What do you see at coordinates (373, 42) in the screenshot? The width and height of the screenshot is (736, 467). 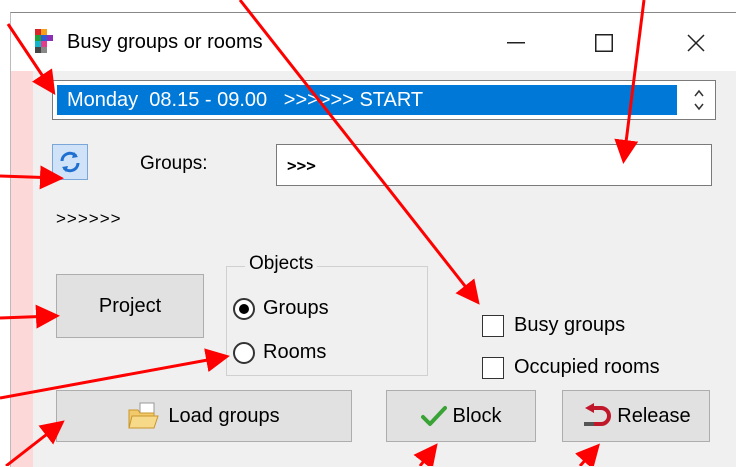 I see `title-bar: Busy groups or rooms` at bounding box center [373, 42].